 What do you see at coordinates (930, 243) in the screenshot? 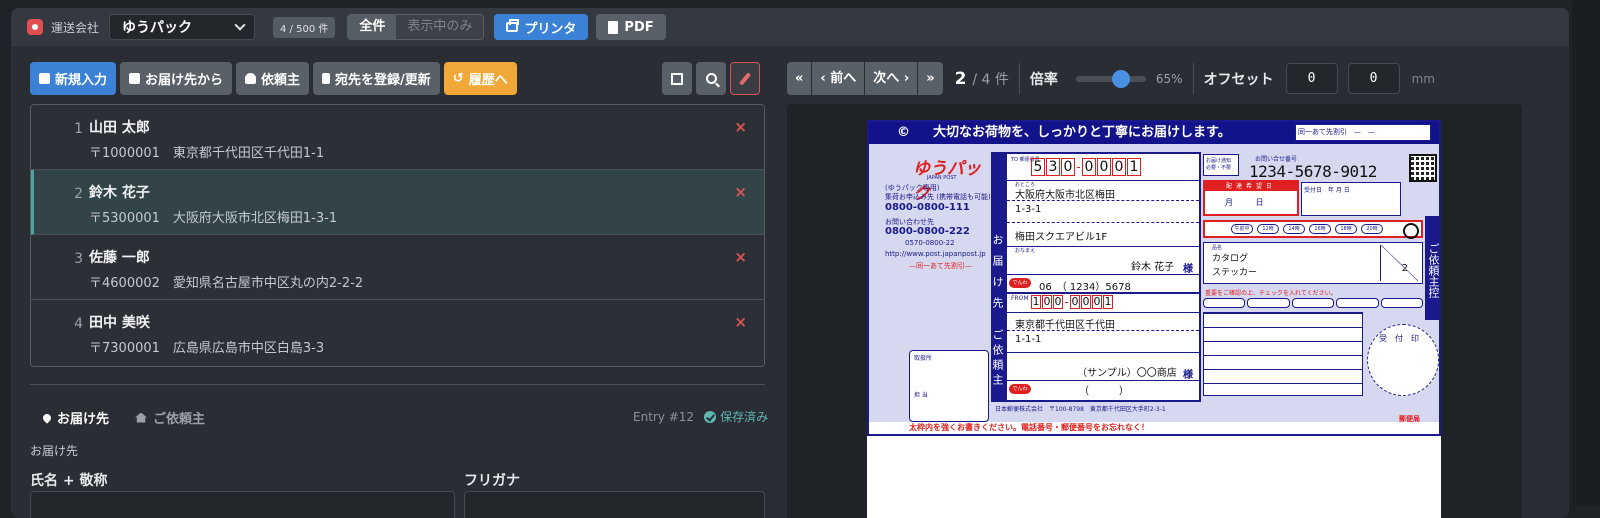
I see `info-line: 0570-0800-22` at bounding box center [930, 243].